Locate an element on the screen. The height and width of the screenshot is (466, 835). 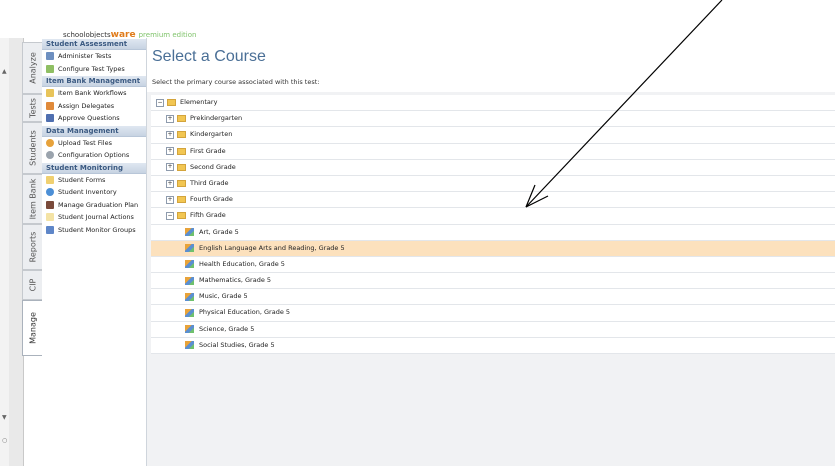
menu-item-student-journal-actions: Student Journal Actions is located at coordinates (94, 217).